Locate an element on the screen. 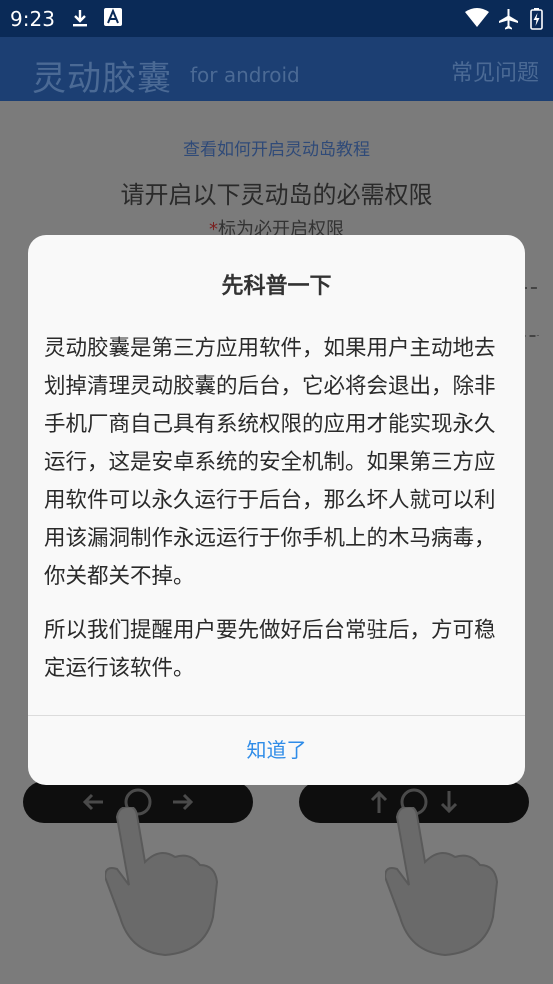 This screenshot has width=553, height=984. dialog-title: 先科普一下 is located at coordinates (276, 286).